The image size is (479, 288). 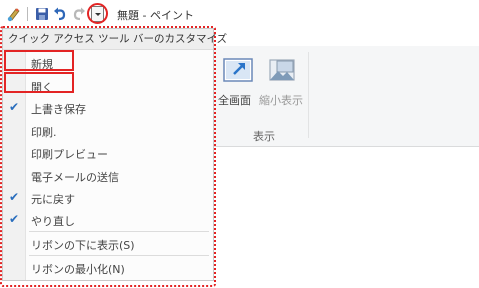 I want to click on qat-divider, so click(x=27, y=14).